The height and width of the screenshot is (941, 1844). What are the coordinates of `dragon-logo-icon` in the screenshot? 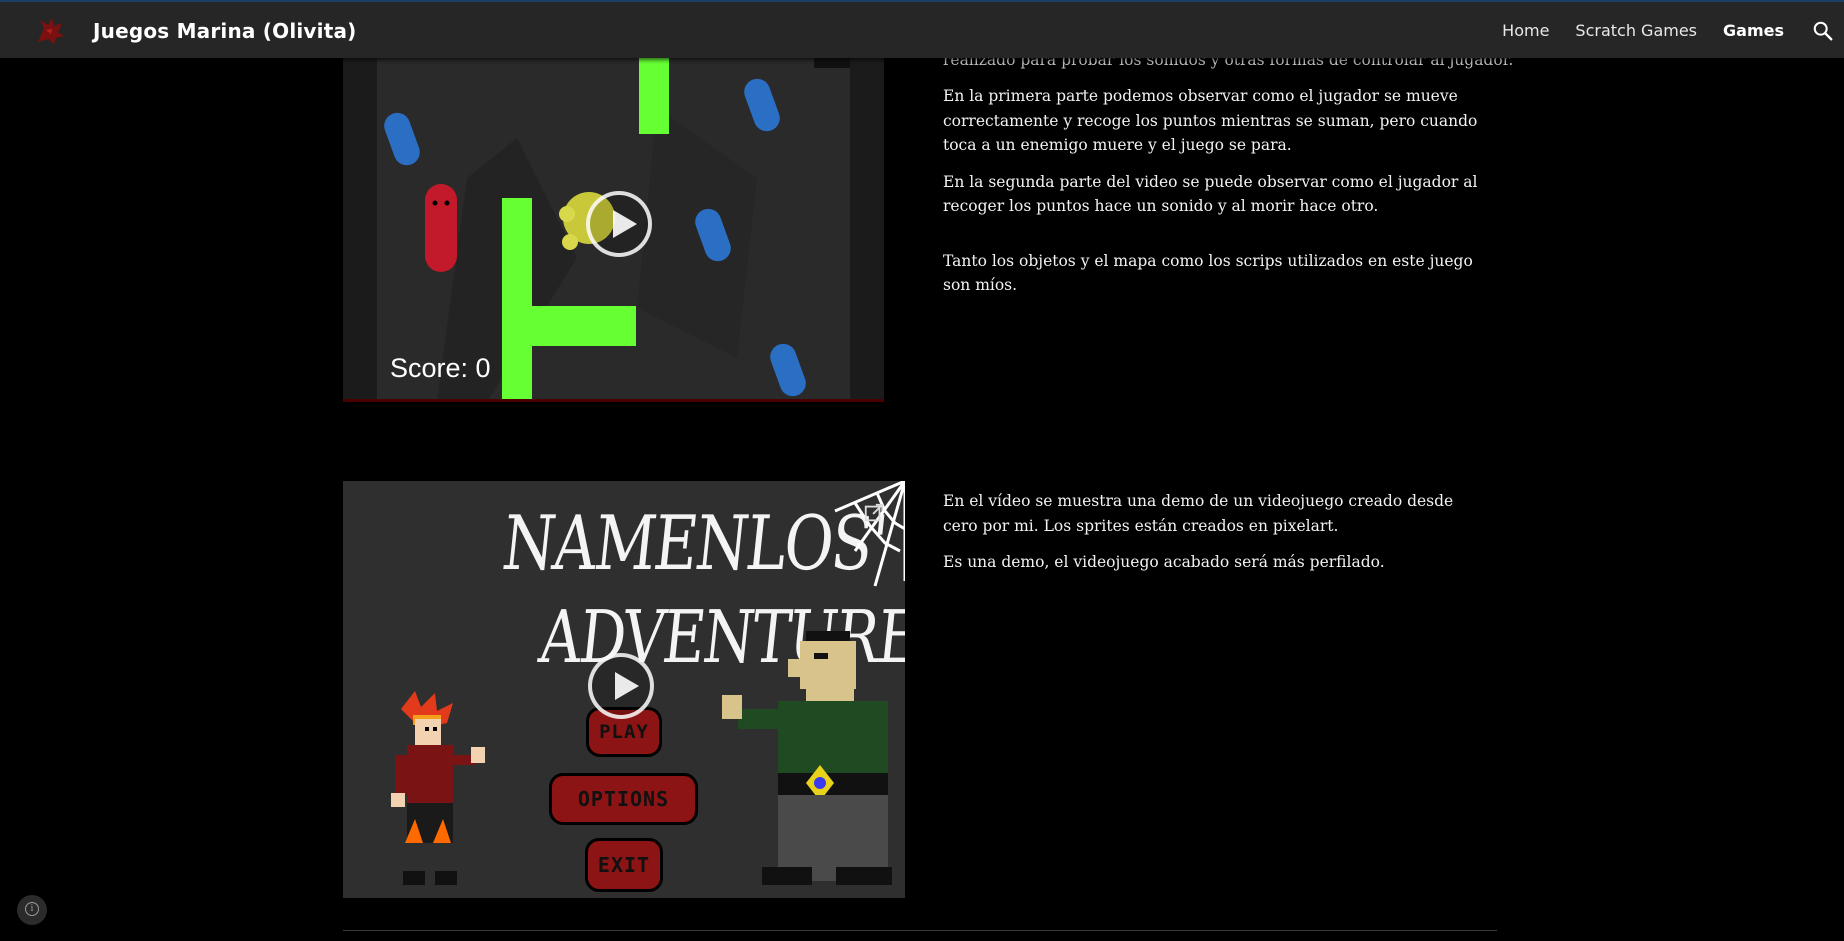 It's located at (50, 31).